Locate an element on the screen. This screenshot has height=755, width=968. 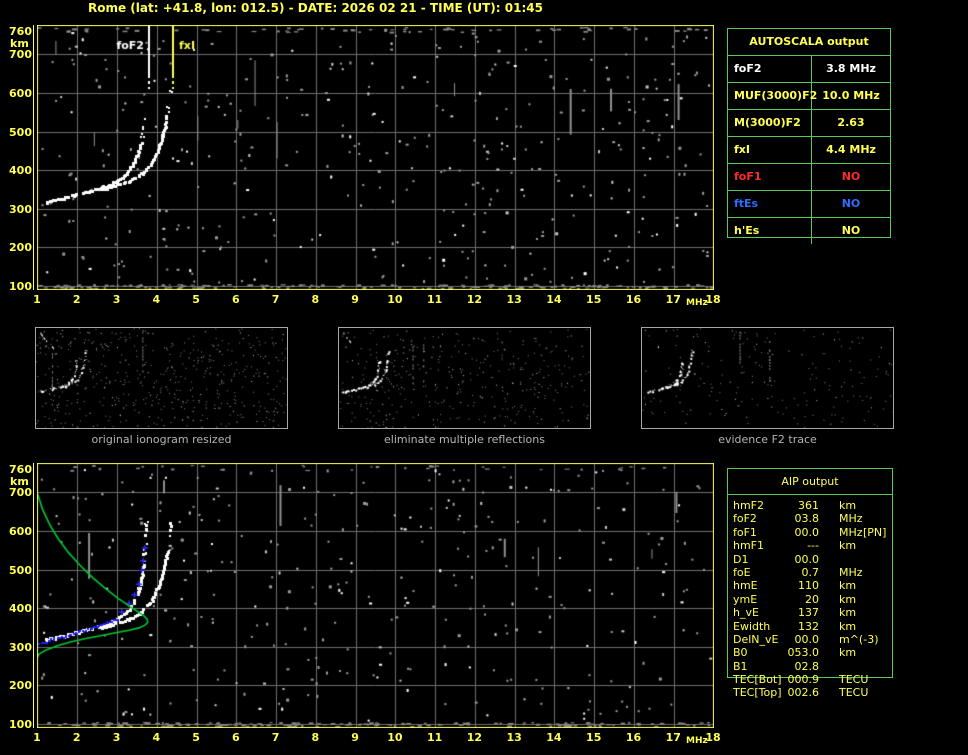
thumbnail-original-ionogram-canvas is located at coordinates (161, 378).